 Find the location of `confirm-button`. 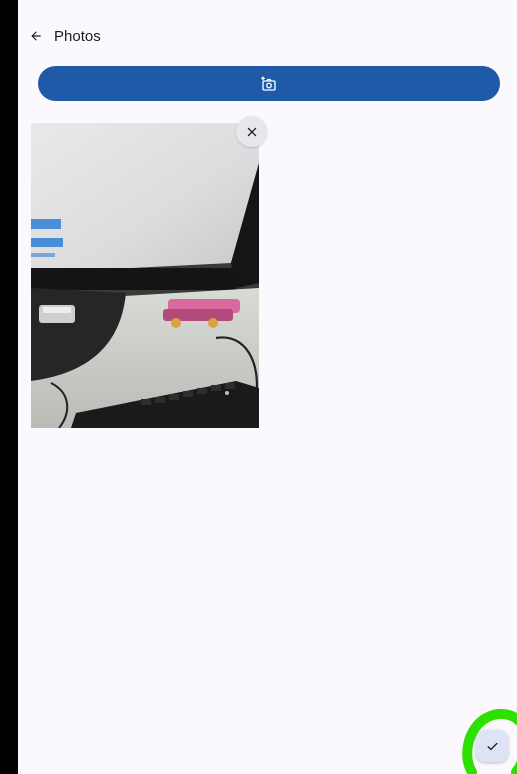

confirm-button is located at coordinates (492, 746).